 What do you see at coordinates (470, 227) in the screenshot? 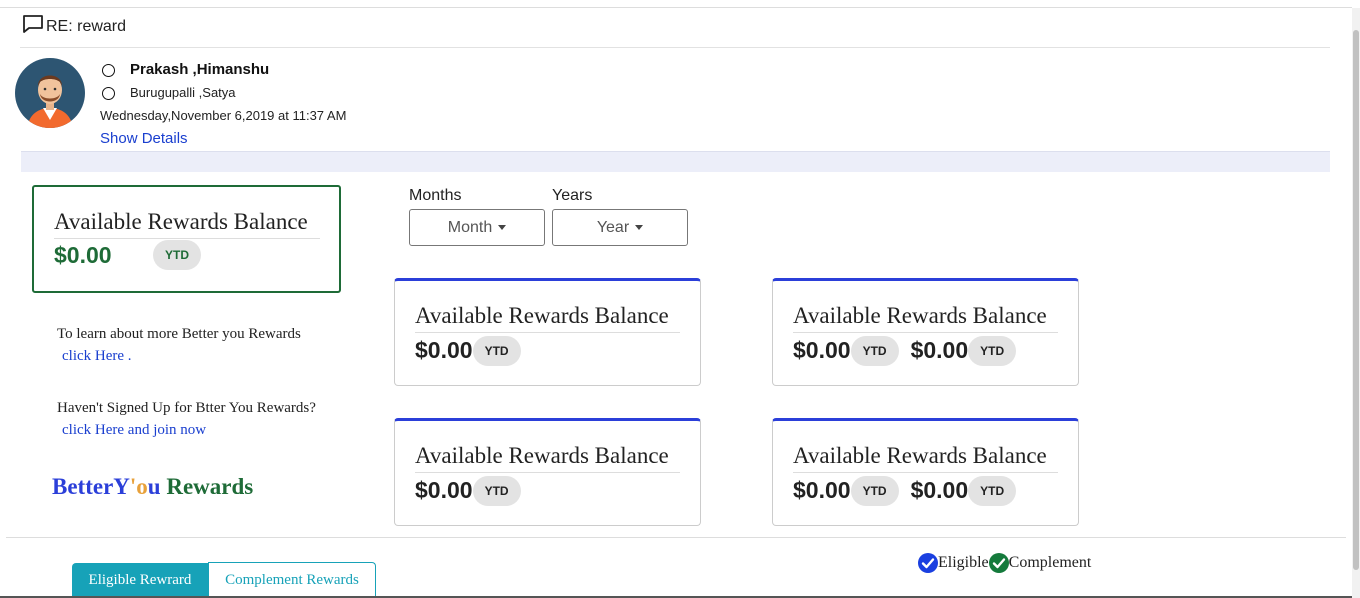
I see `month-dropdown-value: Month` at bounding box center [470, 227].